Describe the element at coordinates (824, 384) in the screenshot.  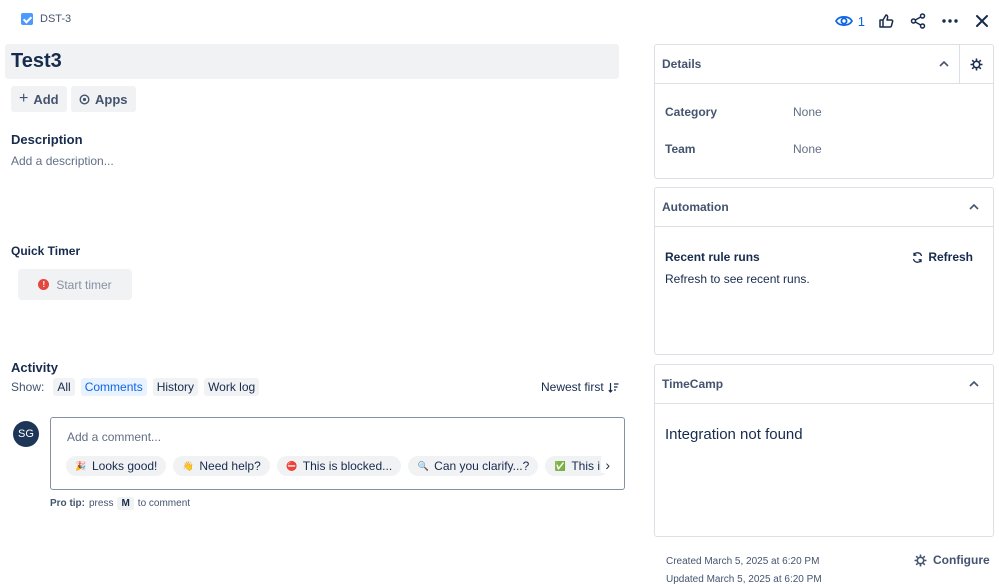
I see `timecamp-header: TimeCamp` at that location.